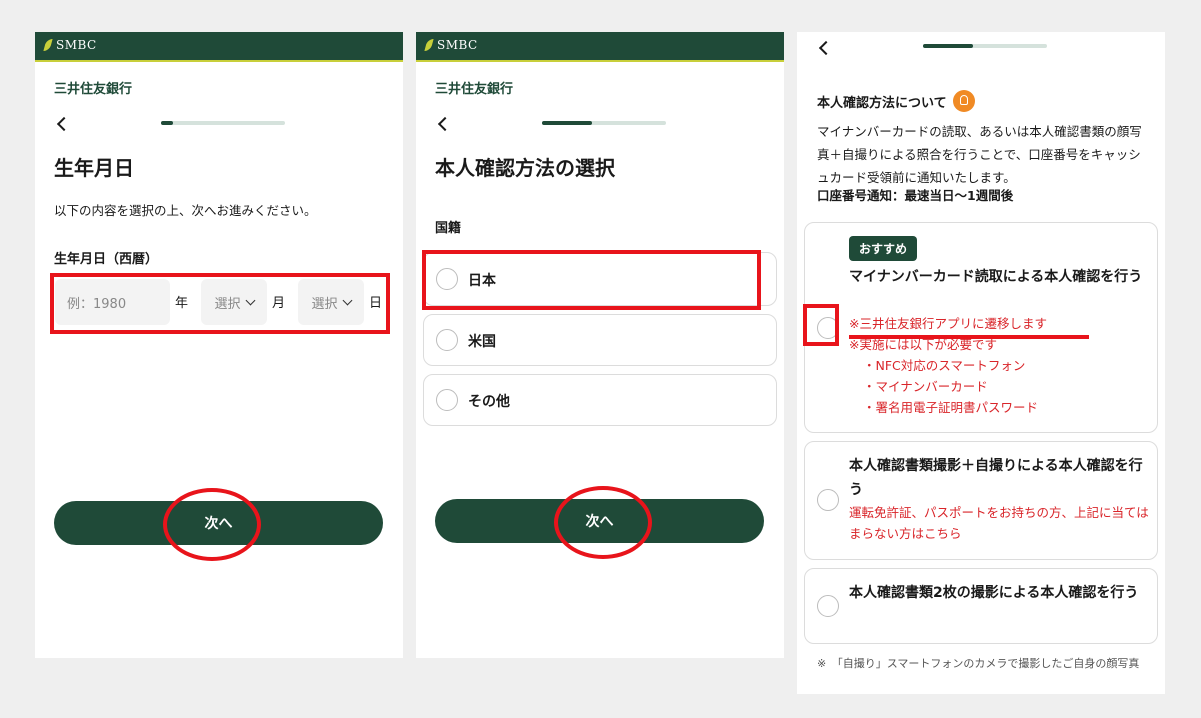 This screenshot has width=1201, height=718. Describe the element at coordinates (963, 101) in the screenshot. I see `lightbulb-icon` at that location.